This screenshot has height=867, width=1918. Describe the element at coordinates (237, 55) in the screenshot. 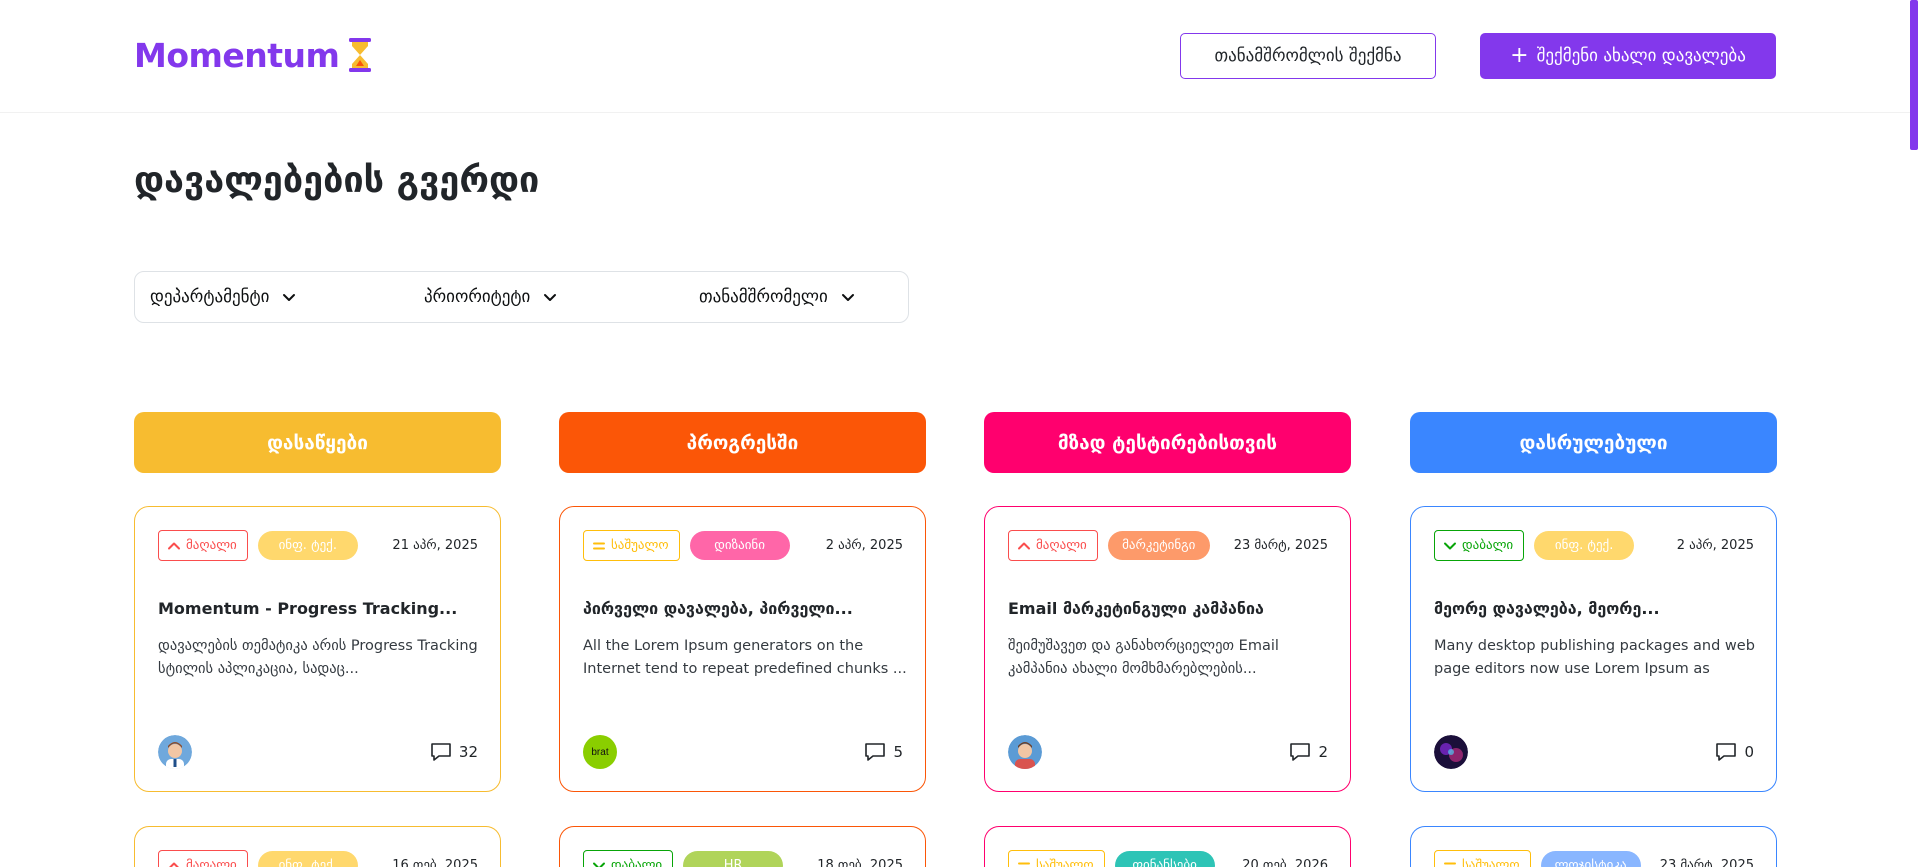

I see `logo-text: Momentum` at that location.